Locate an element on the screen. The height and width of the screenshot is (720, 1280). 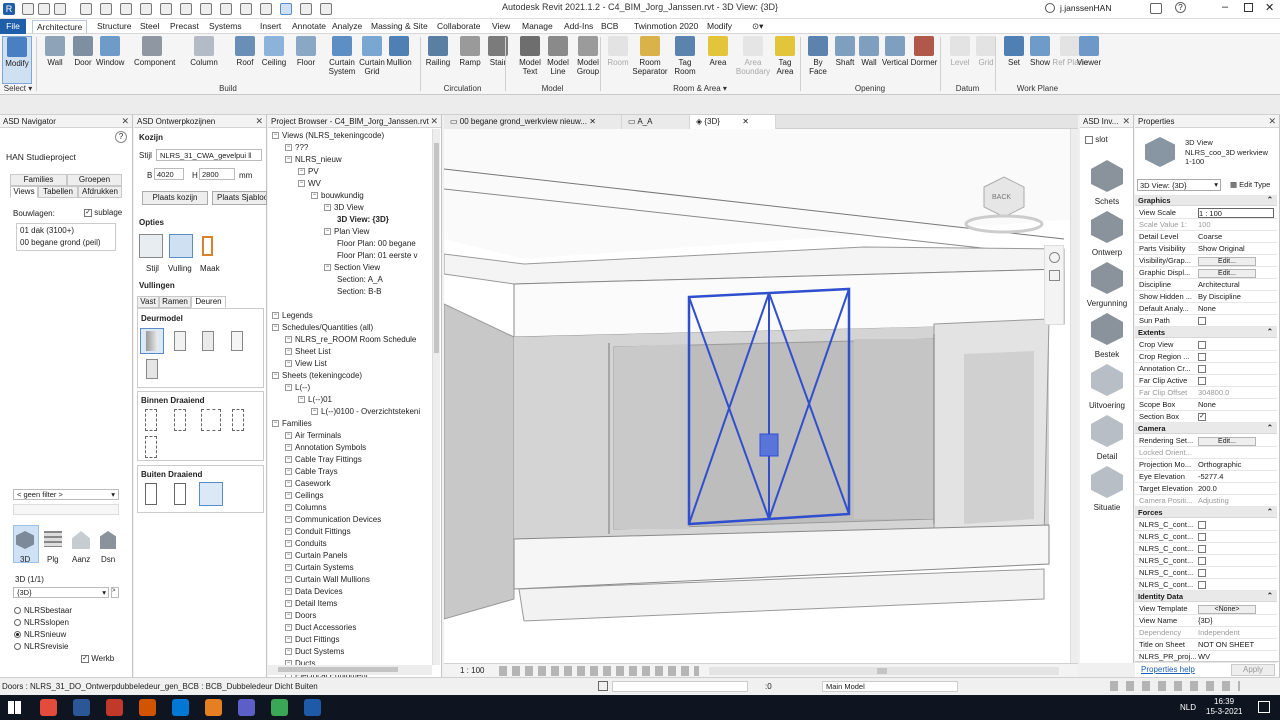
view-select: {3D} ▾ is located at coordinates (61, 592).